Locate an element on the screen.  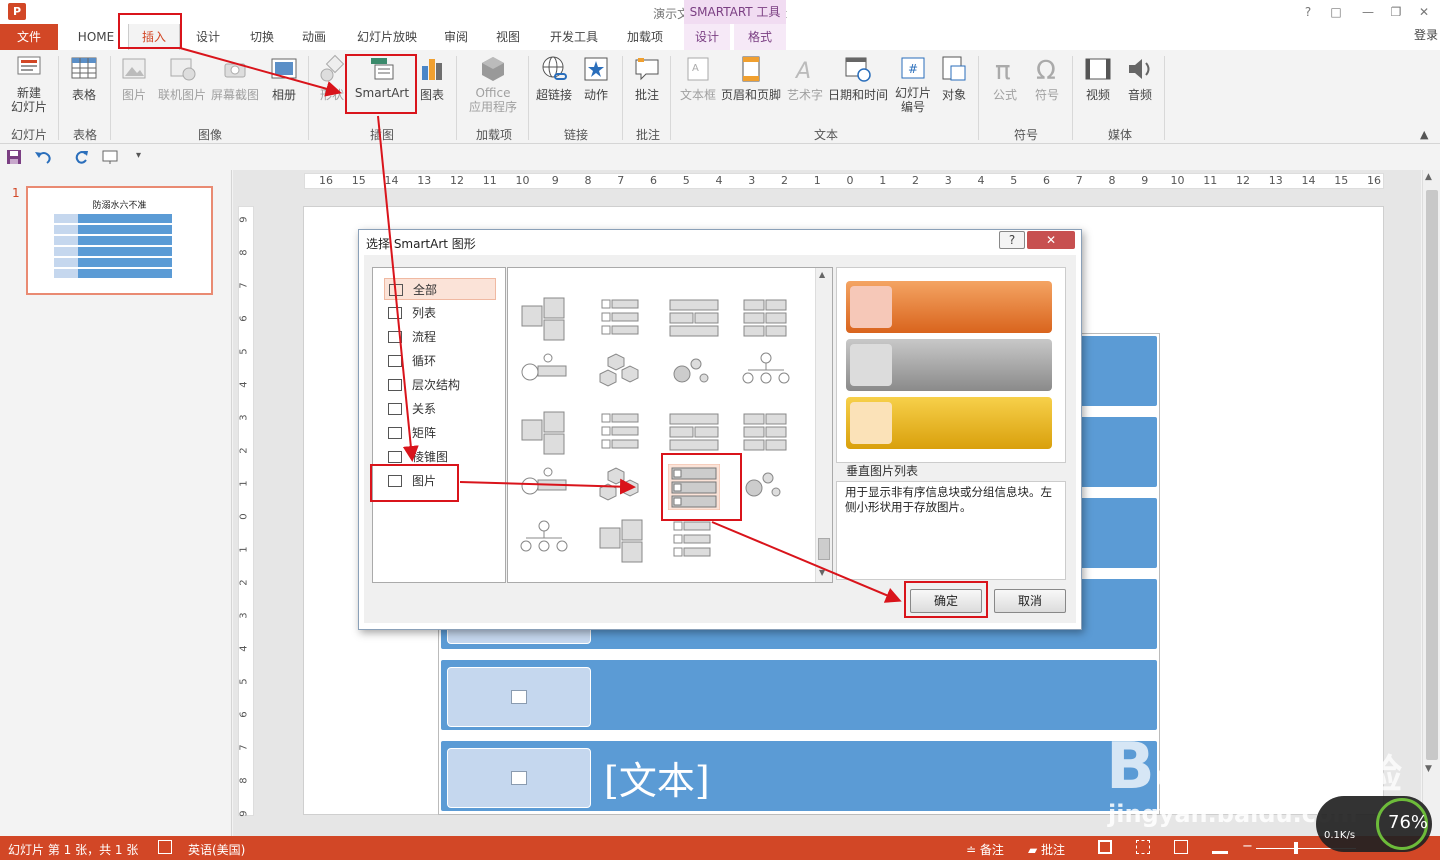
comments-icon: ▰ is located at coordinates (1035, 850).